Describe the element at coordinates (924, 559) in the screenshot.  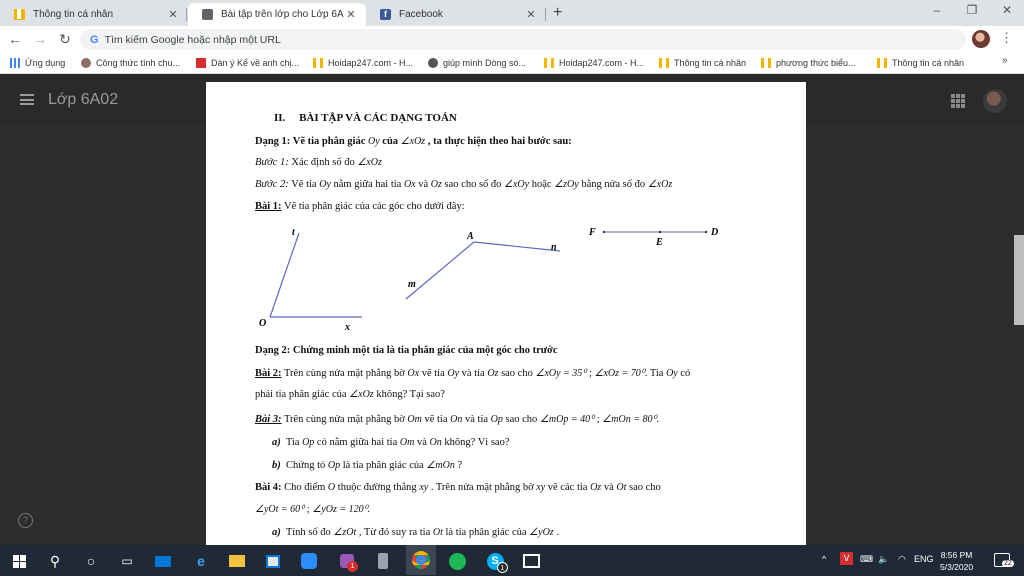
I see `language-indicator: ENG` at that location.